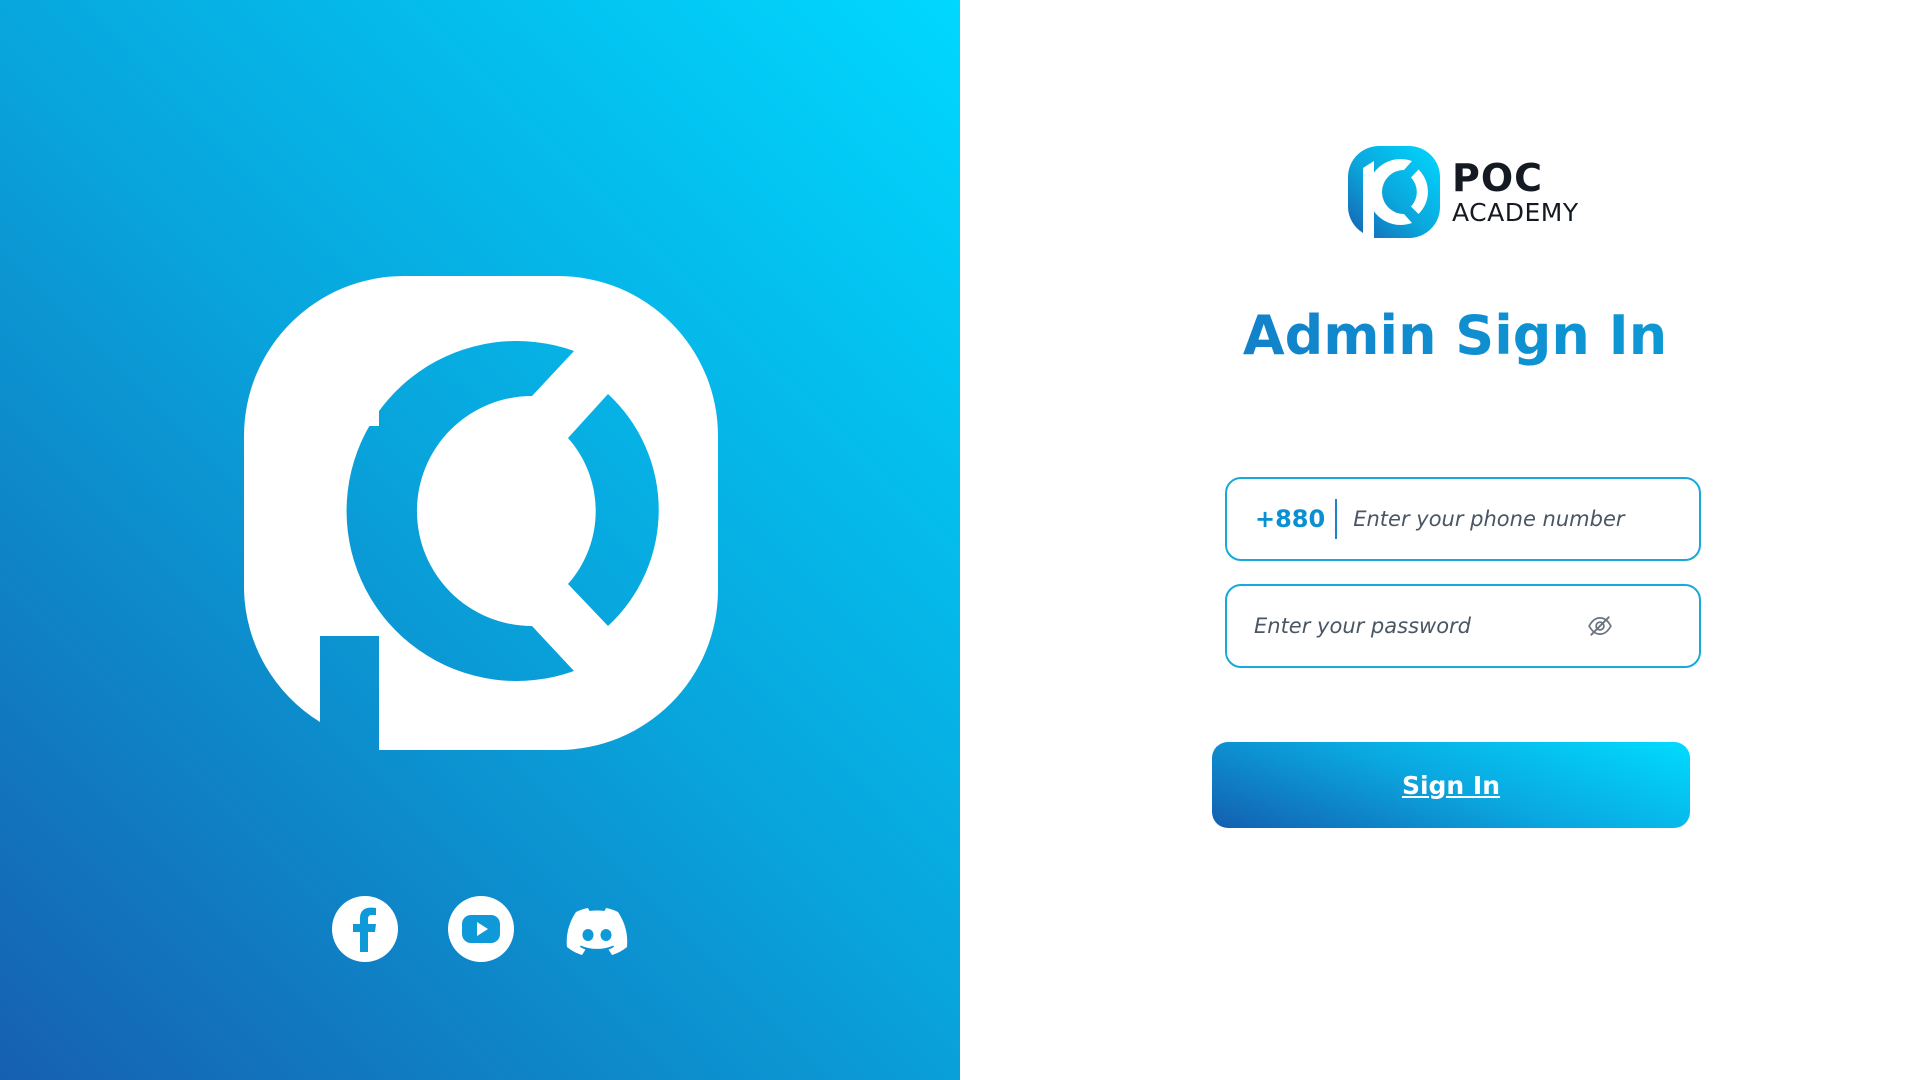 The width and height of the screenshot is (1920, 1080). I want to click on country-code: +880, so click(1282, 519).